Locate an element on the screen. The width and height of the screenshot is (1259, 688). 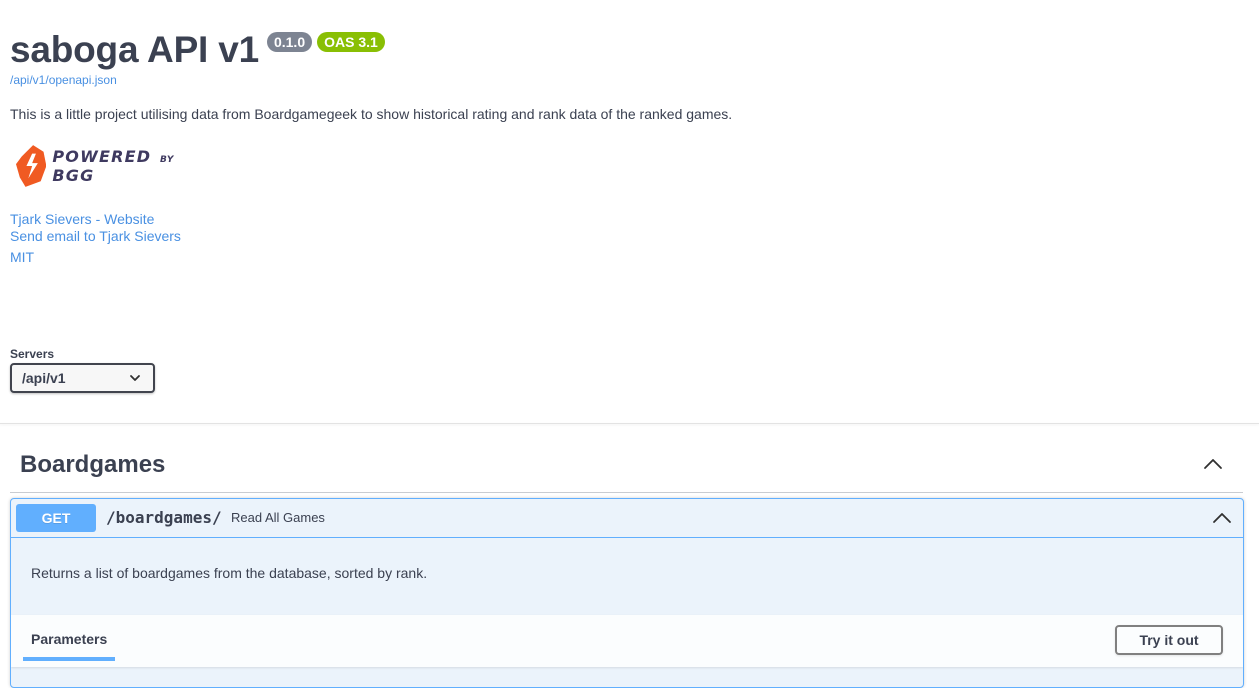
servers-select: /api/v1 is located at coordinates (82, 378).